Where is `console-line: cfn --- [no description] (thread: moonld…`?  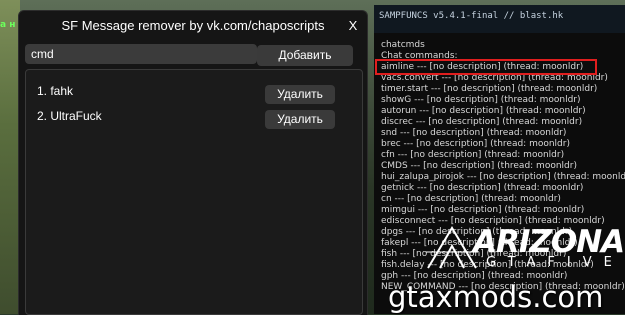
console-line: cfn --- [no description] (thread: moonld… is located at coordinates (473, 155).